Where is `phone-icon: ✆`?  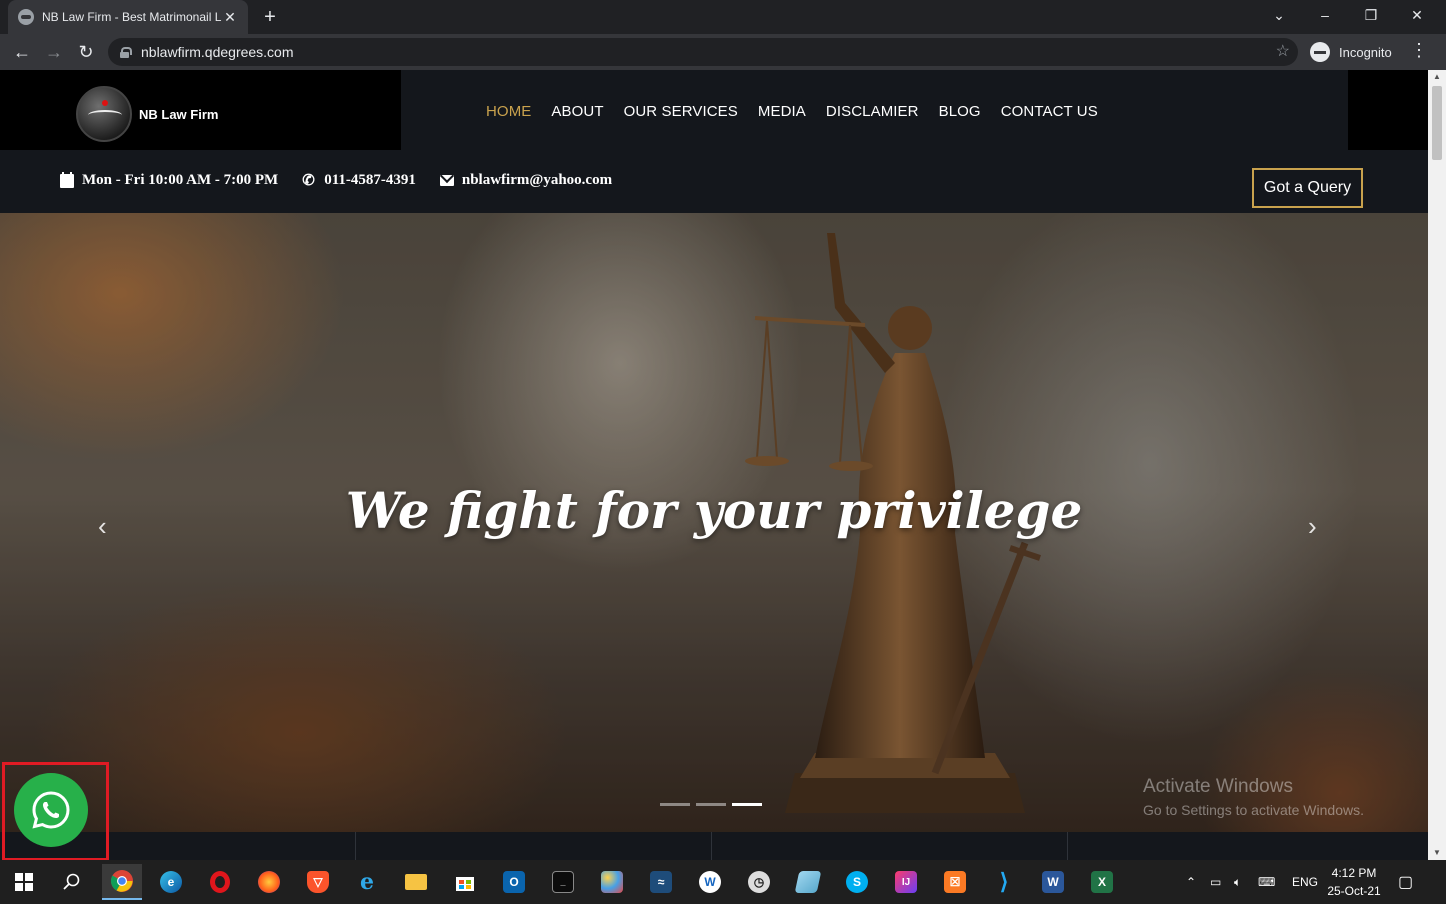 phone-icon: ✆ is located at coordinates (308, 180).